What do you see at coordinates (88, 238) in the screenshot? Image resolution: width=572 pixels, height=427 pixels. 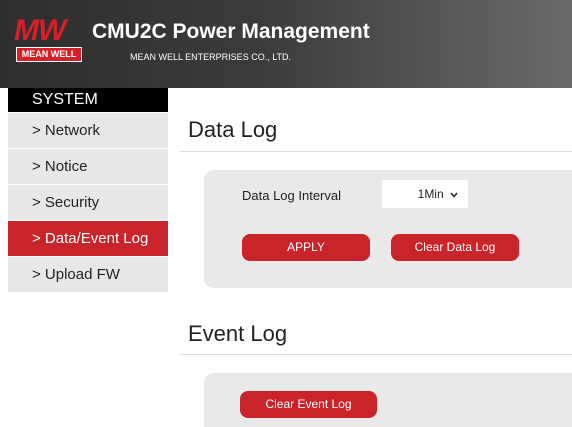 I see `sidebar-item-data-event-log: > Data/Event Log` at bounding box center [88, 238].